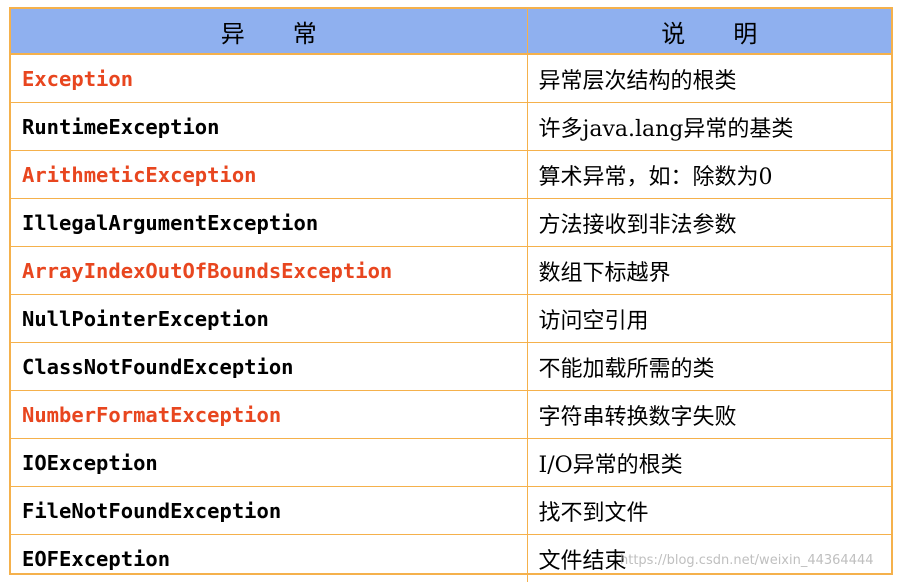 The width and height of the screenshot is (899, 582). I want to click on exception-description-cell: 访问空引用, so click(709, 318).